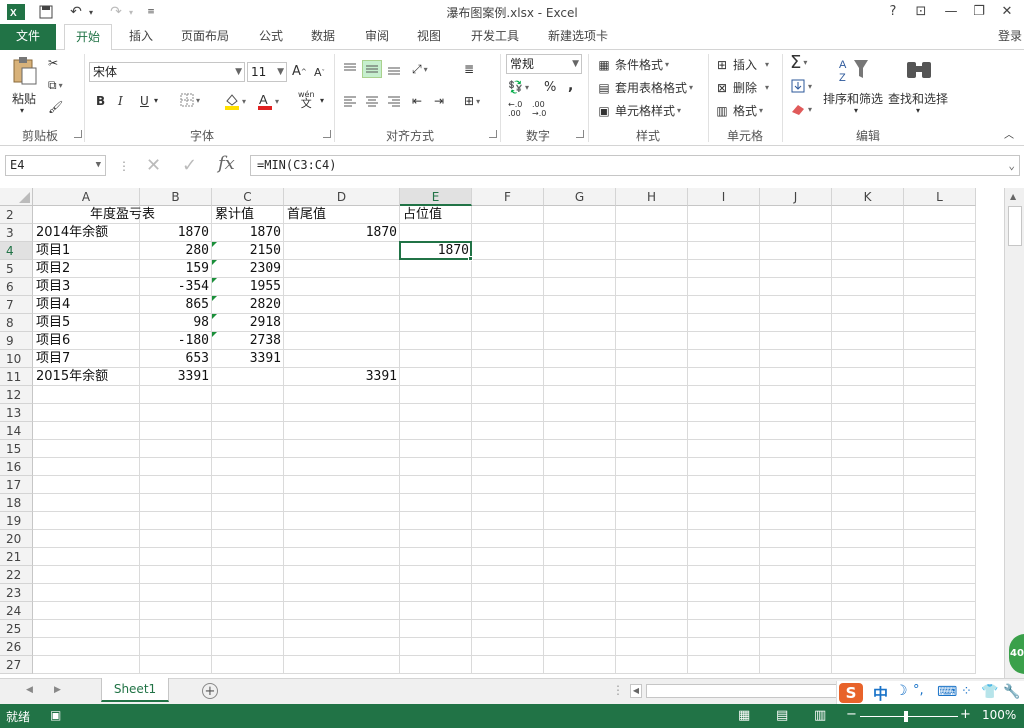 The width and height of the screenshot is (1024, 728). I want to click on row-header-18: 18, so click(16, 503).